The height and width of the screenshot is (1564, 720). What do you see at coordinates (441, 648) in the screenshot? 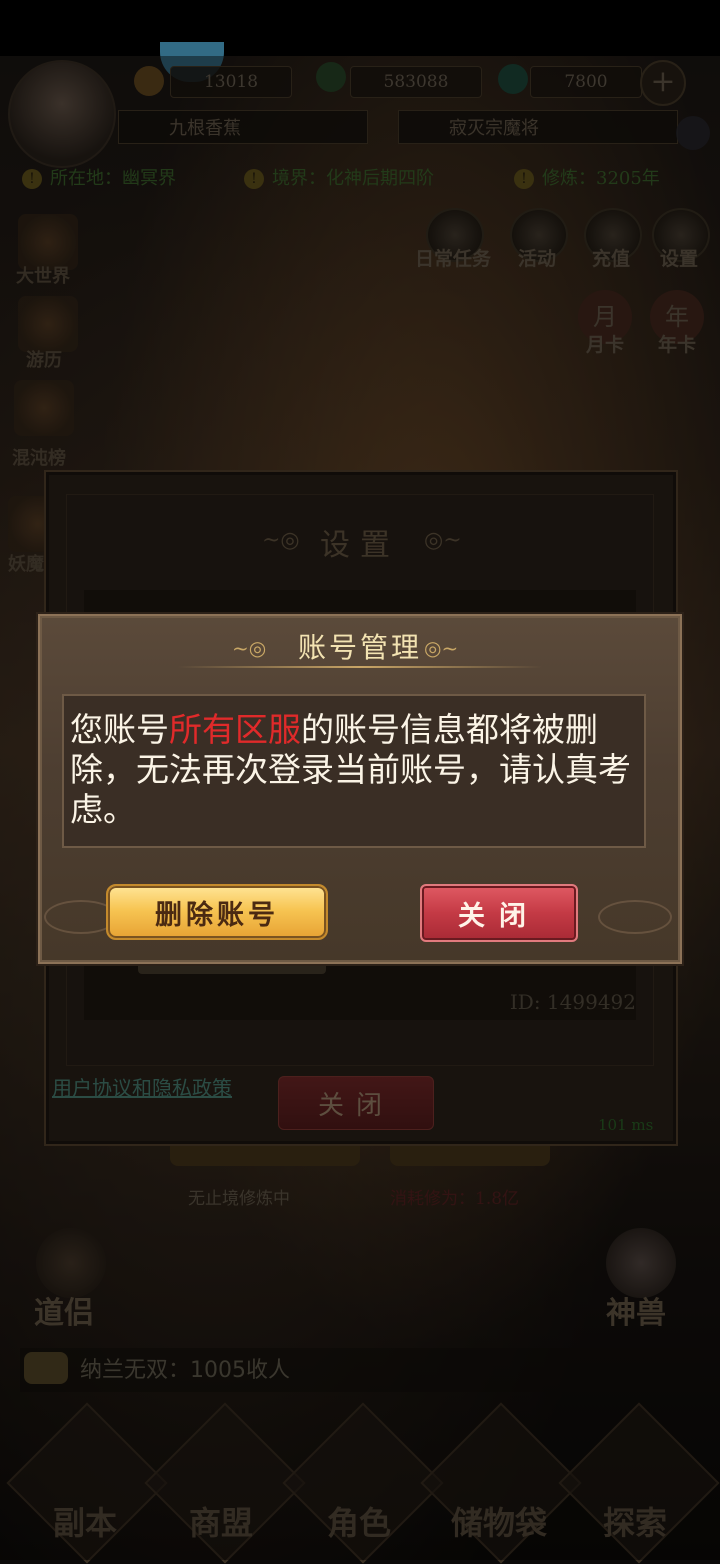
I see `title-ornament-right-icon: ◎~` at bounding box center [441, 648].